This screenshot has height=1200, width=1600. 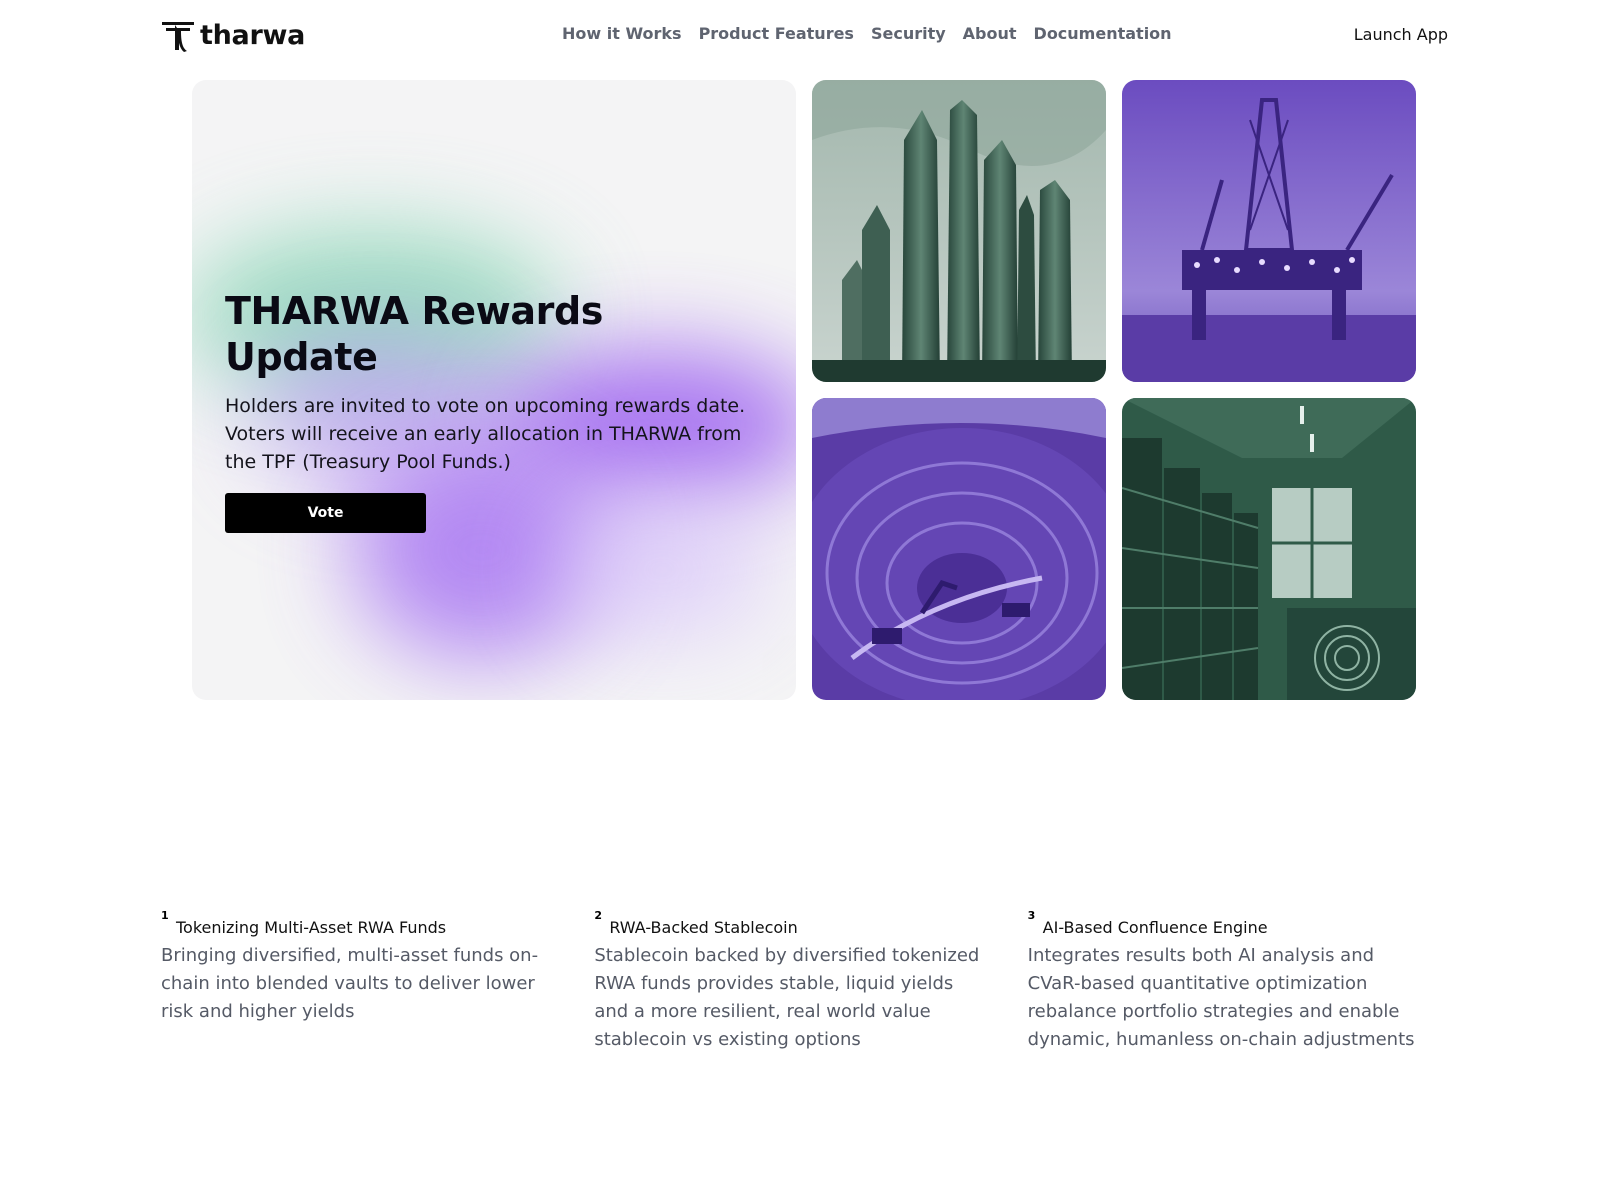 I want to click on feature-title: Tokenizing Multi-Asset RWA Funds, so click(x=311, y=927).